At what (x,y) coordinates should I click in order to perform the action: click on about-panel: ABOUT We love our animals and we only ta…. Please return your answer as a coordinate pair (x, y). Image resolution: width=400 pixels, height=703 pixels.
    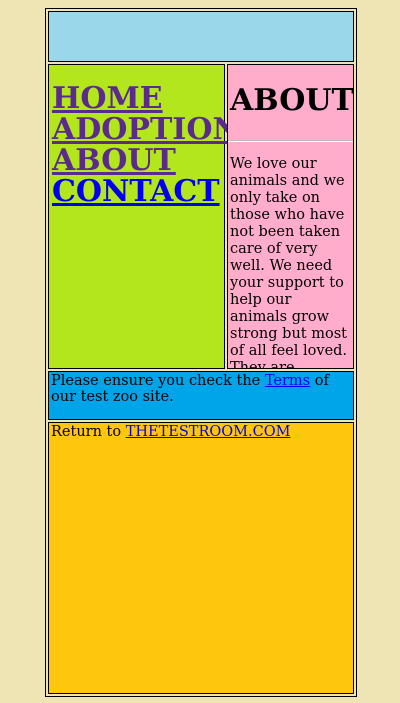
    Looking at the image, I should click on (290, 216).